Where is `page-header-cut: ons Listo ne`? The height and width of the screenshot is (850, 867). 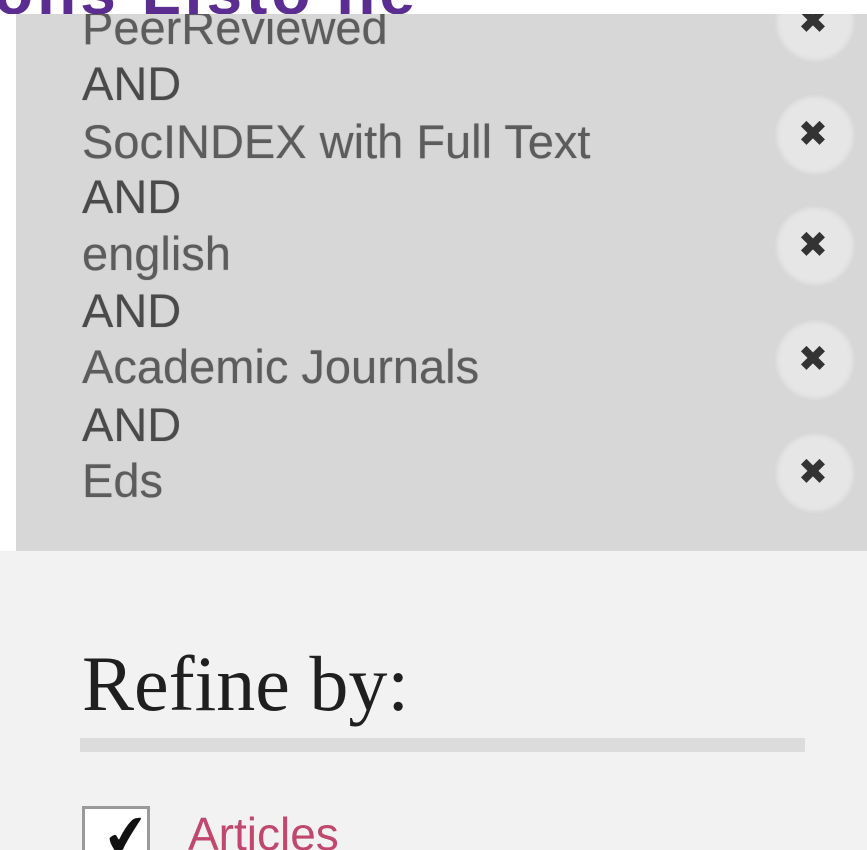 page-header-cut: ons Listo ne is located at coordinates (433, 7).